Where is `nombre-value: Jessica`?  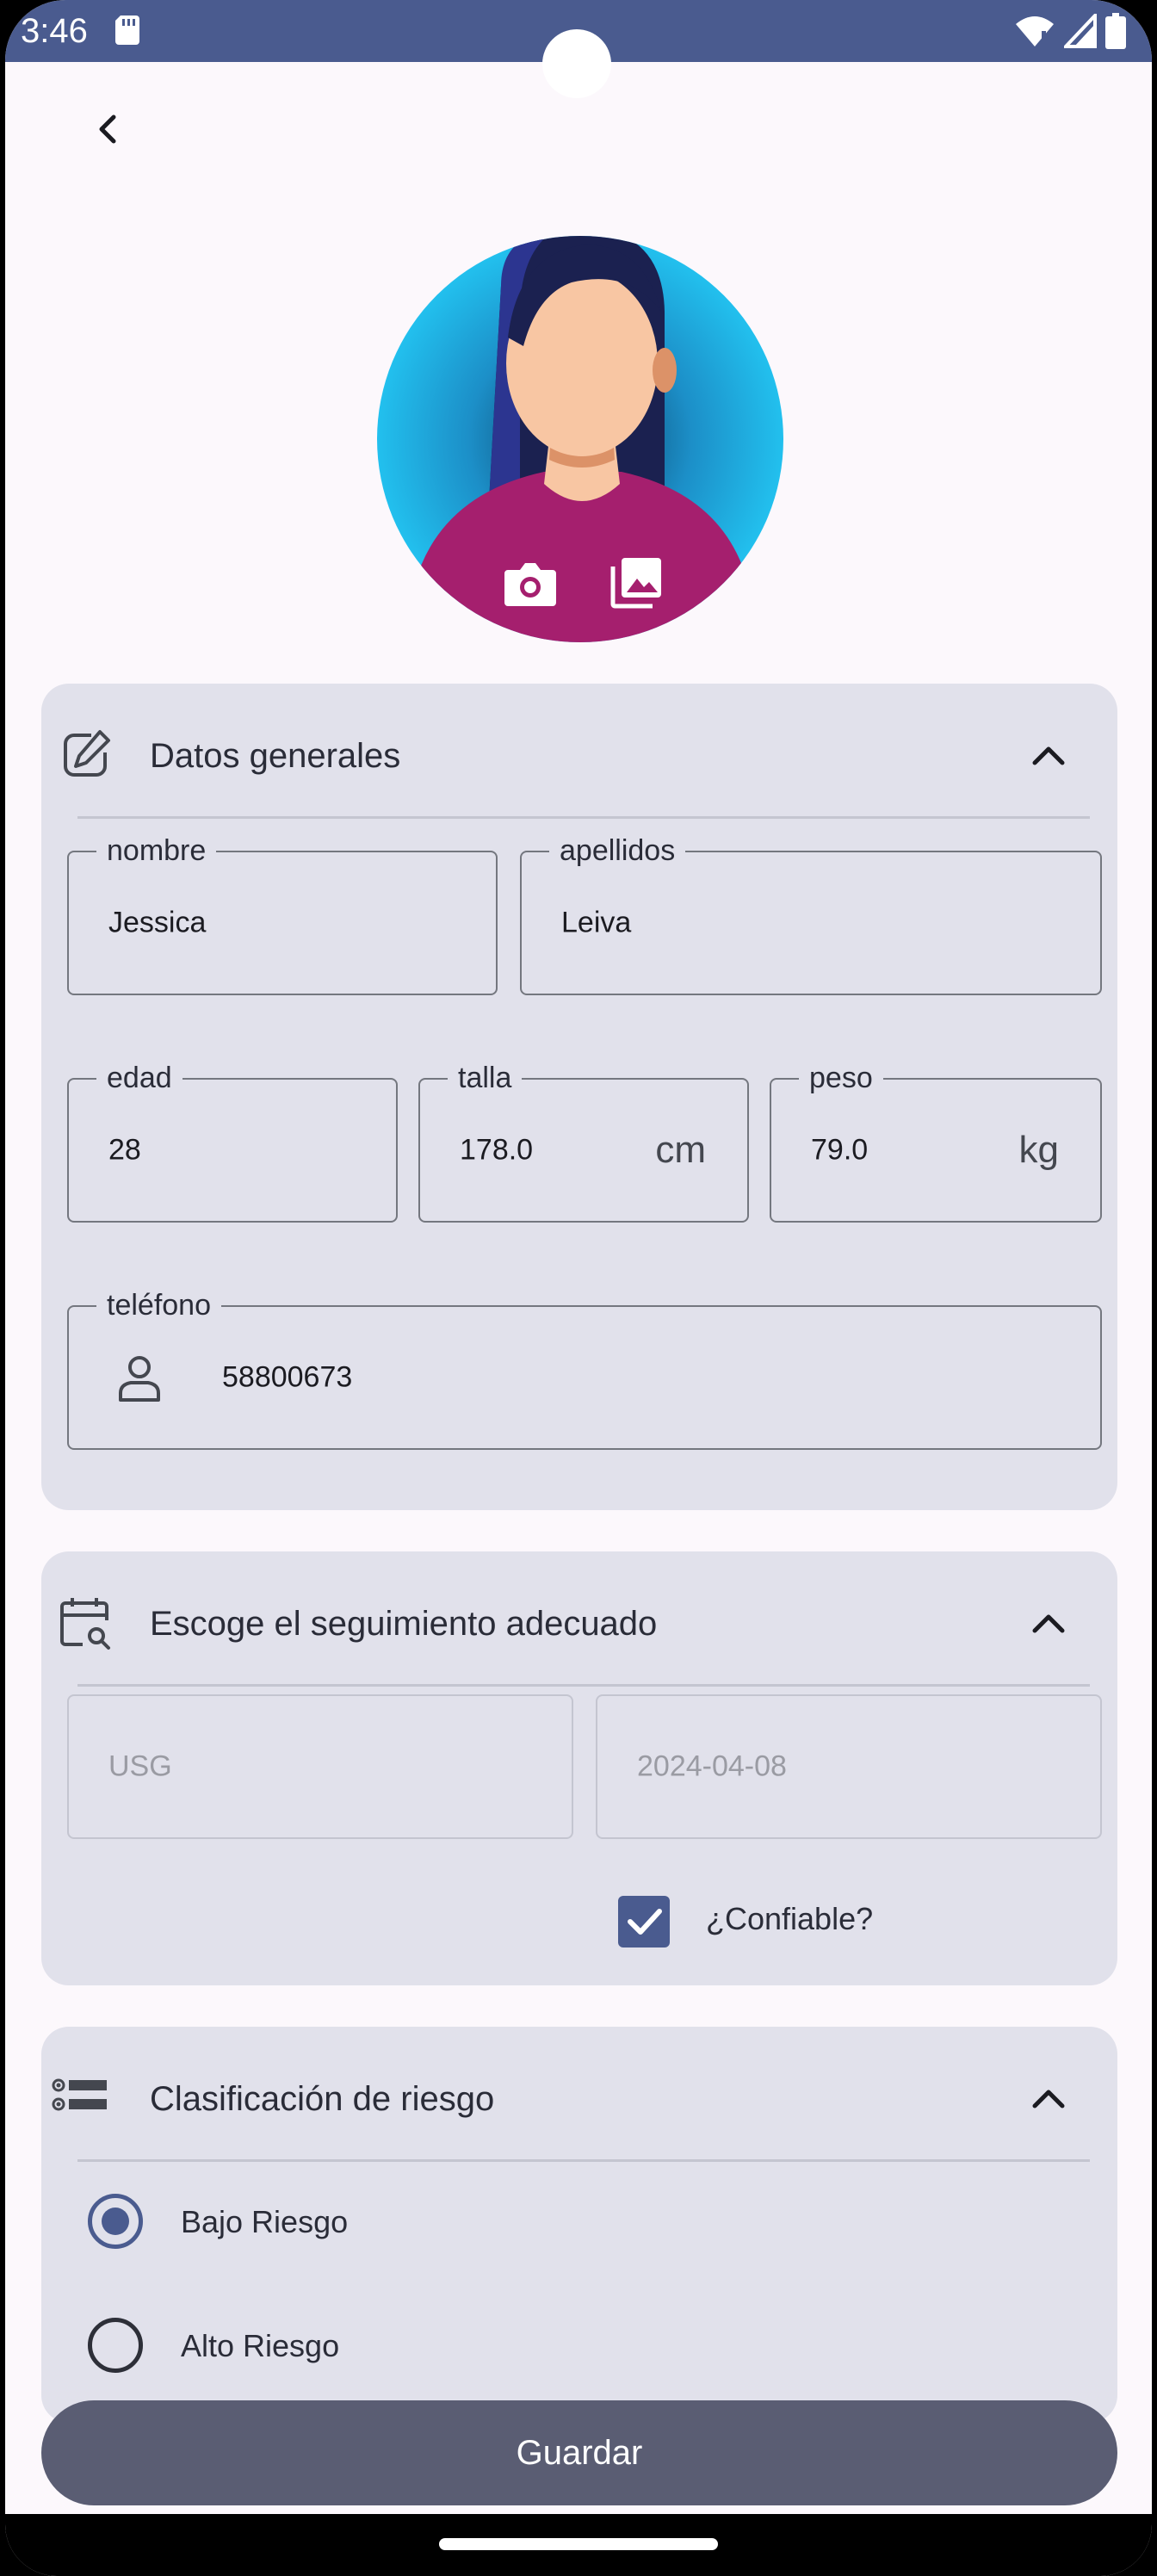 nombre-value: Jessica is located at coordinates (157, 923).